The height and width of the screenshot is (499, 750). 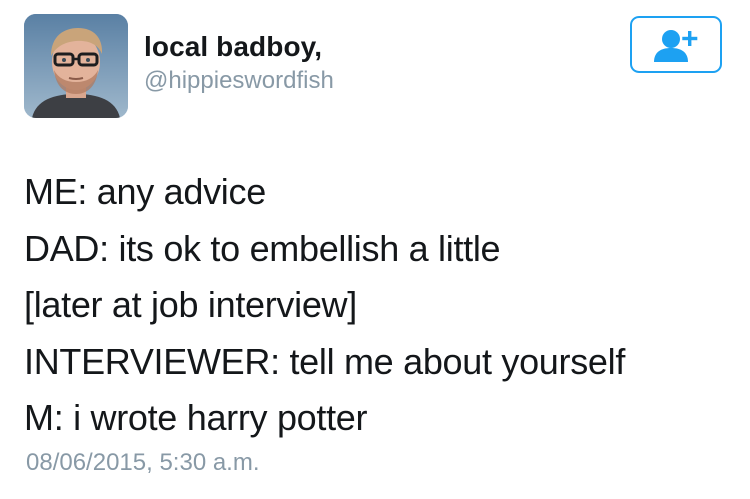 What do you see at coordinates (239, 47) in the screenshot?
I see `display-name: local badboy,` at bounding box center [239, 47].